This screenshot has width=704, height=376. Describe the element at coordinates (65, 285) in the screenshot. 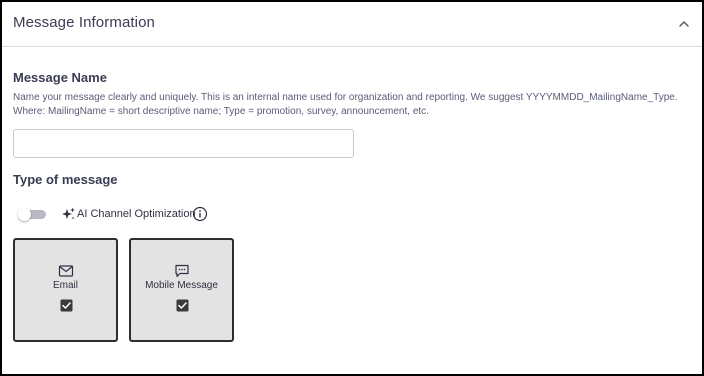

I see `channel-card-label: Email` at that location.